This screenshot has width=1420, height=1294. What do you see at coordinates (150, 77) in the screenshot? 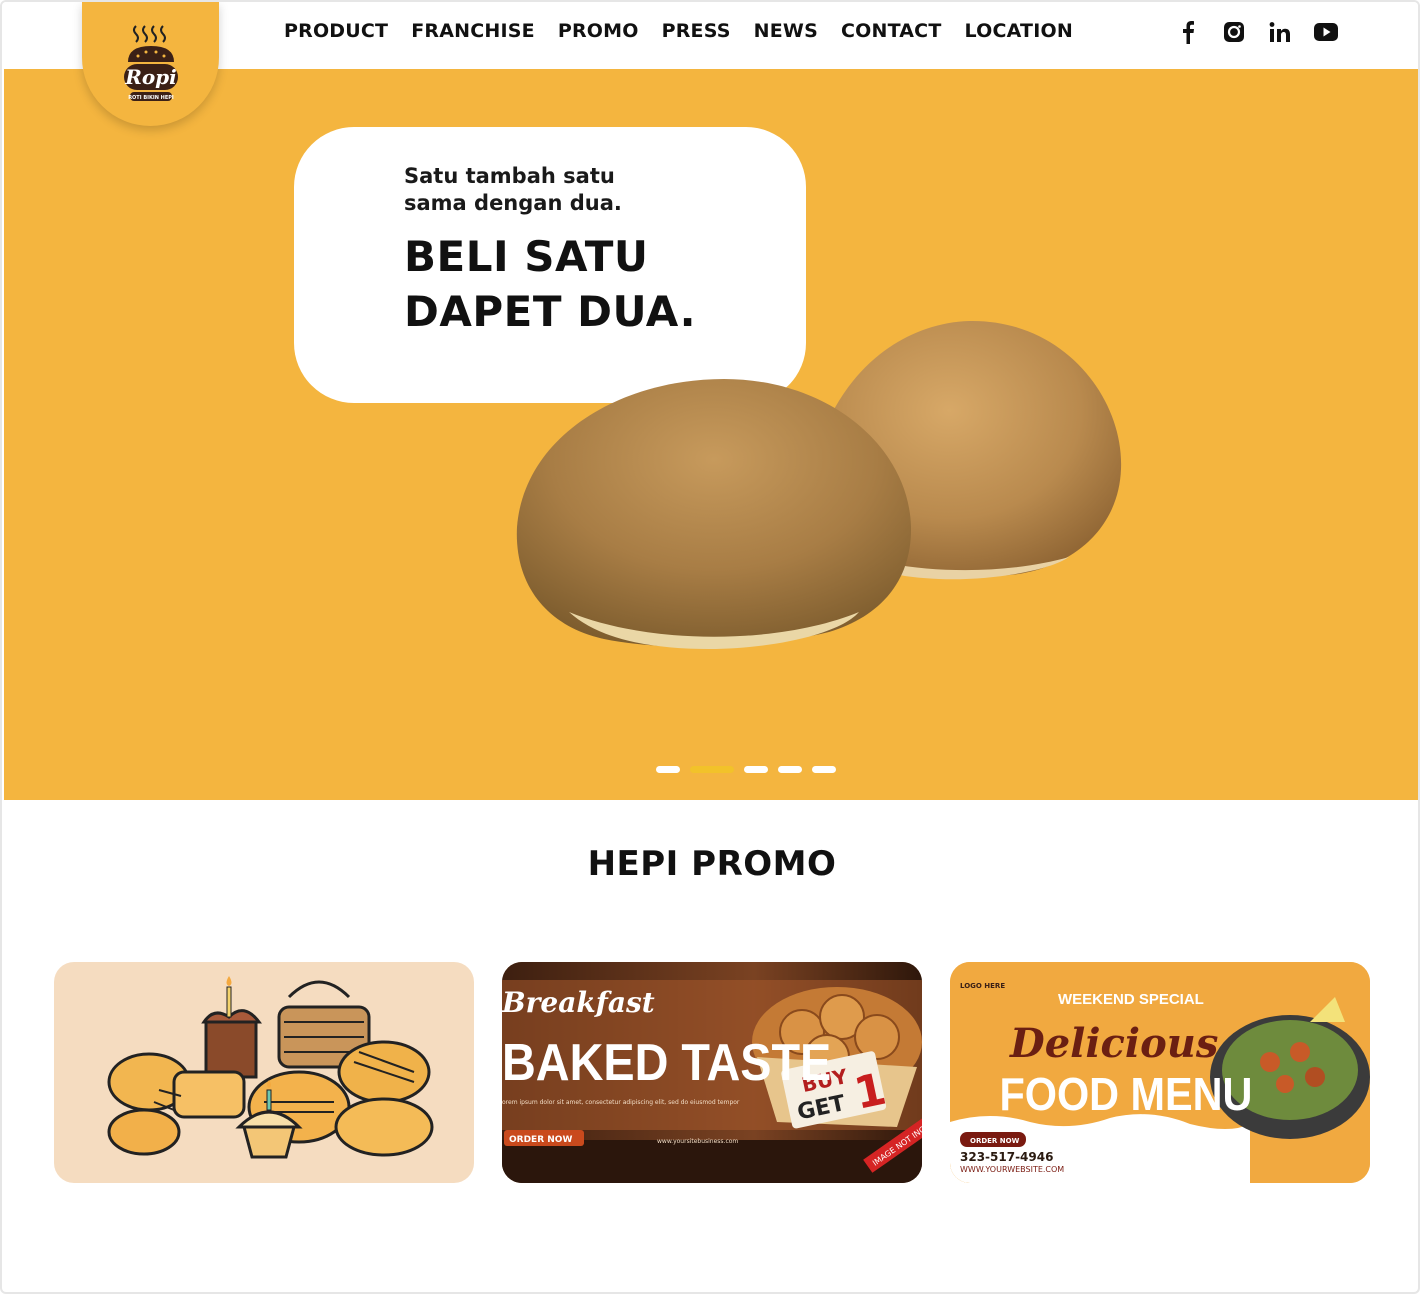
I see `logo-text: Ropi` at bounding box center [150, 77].